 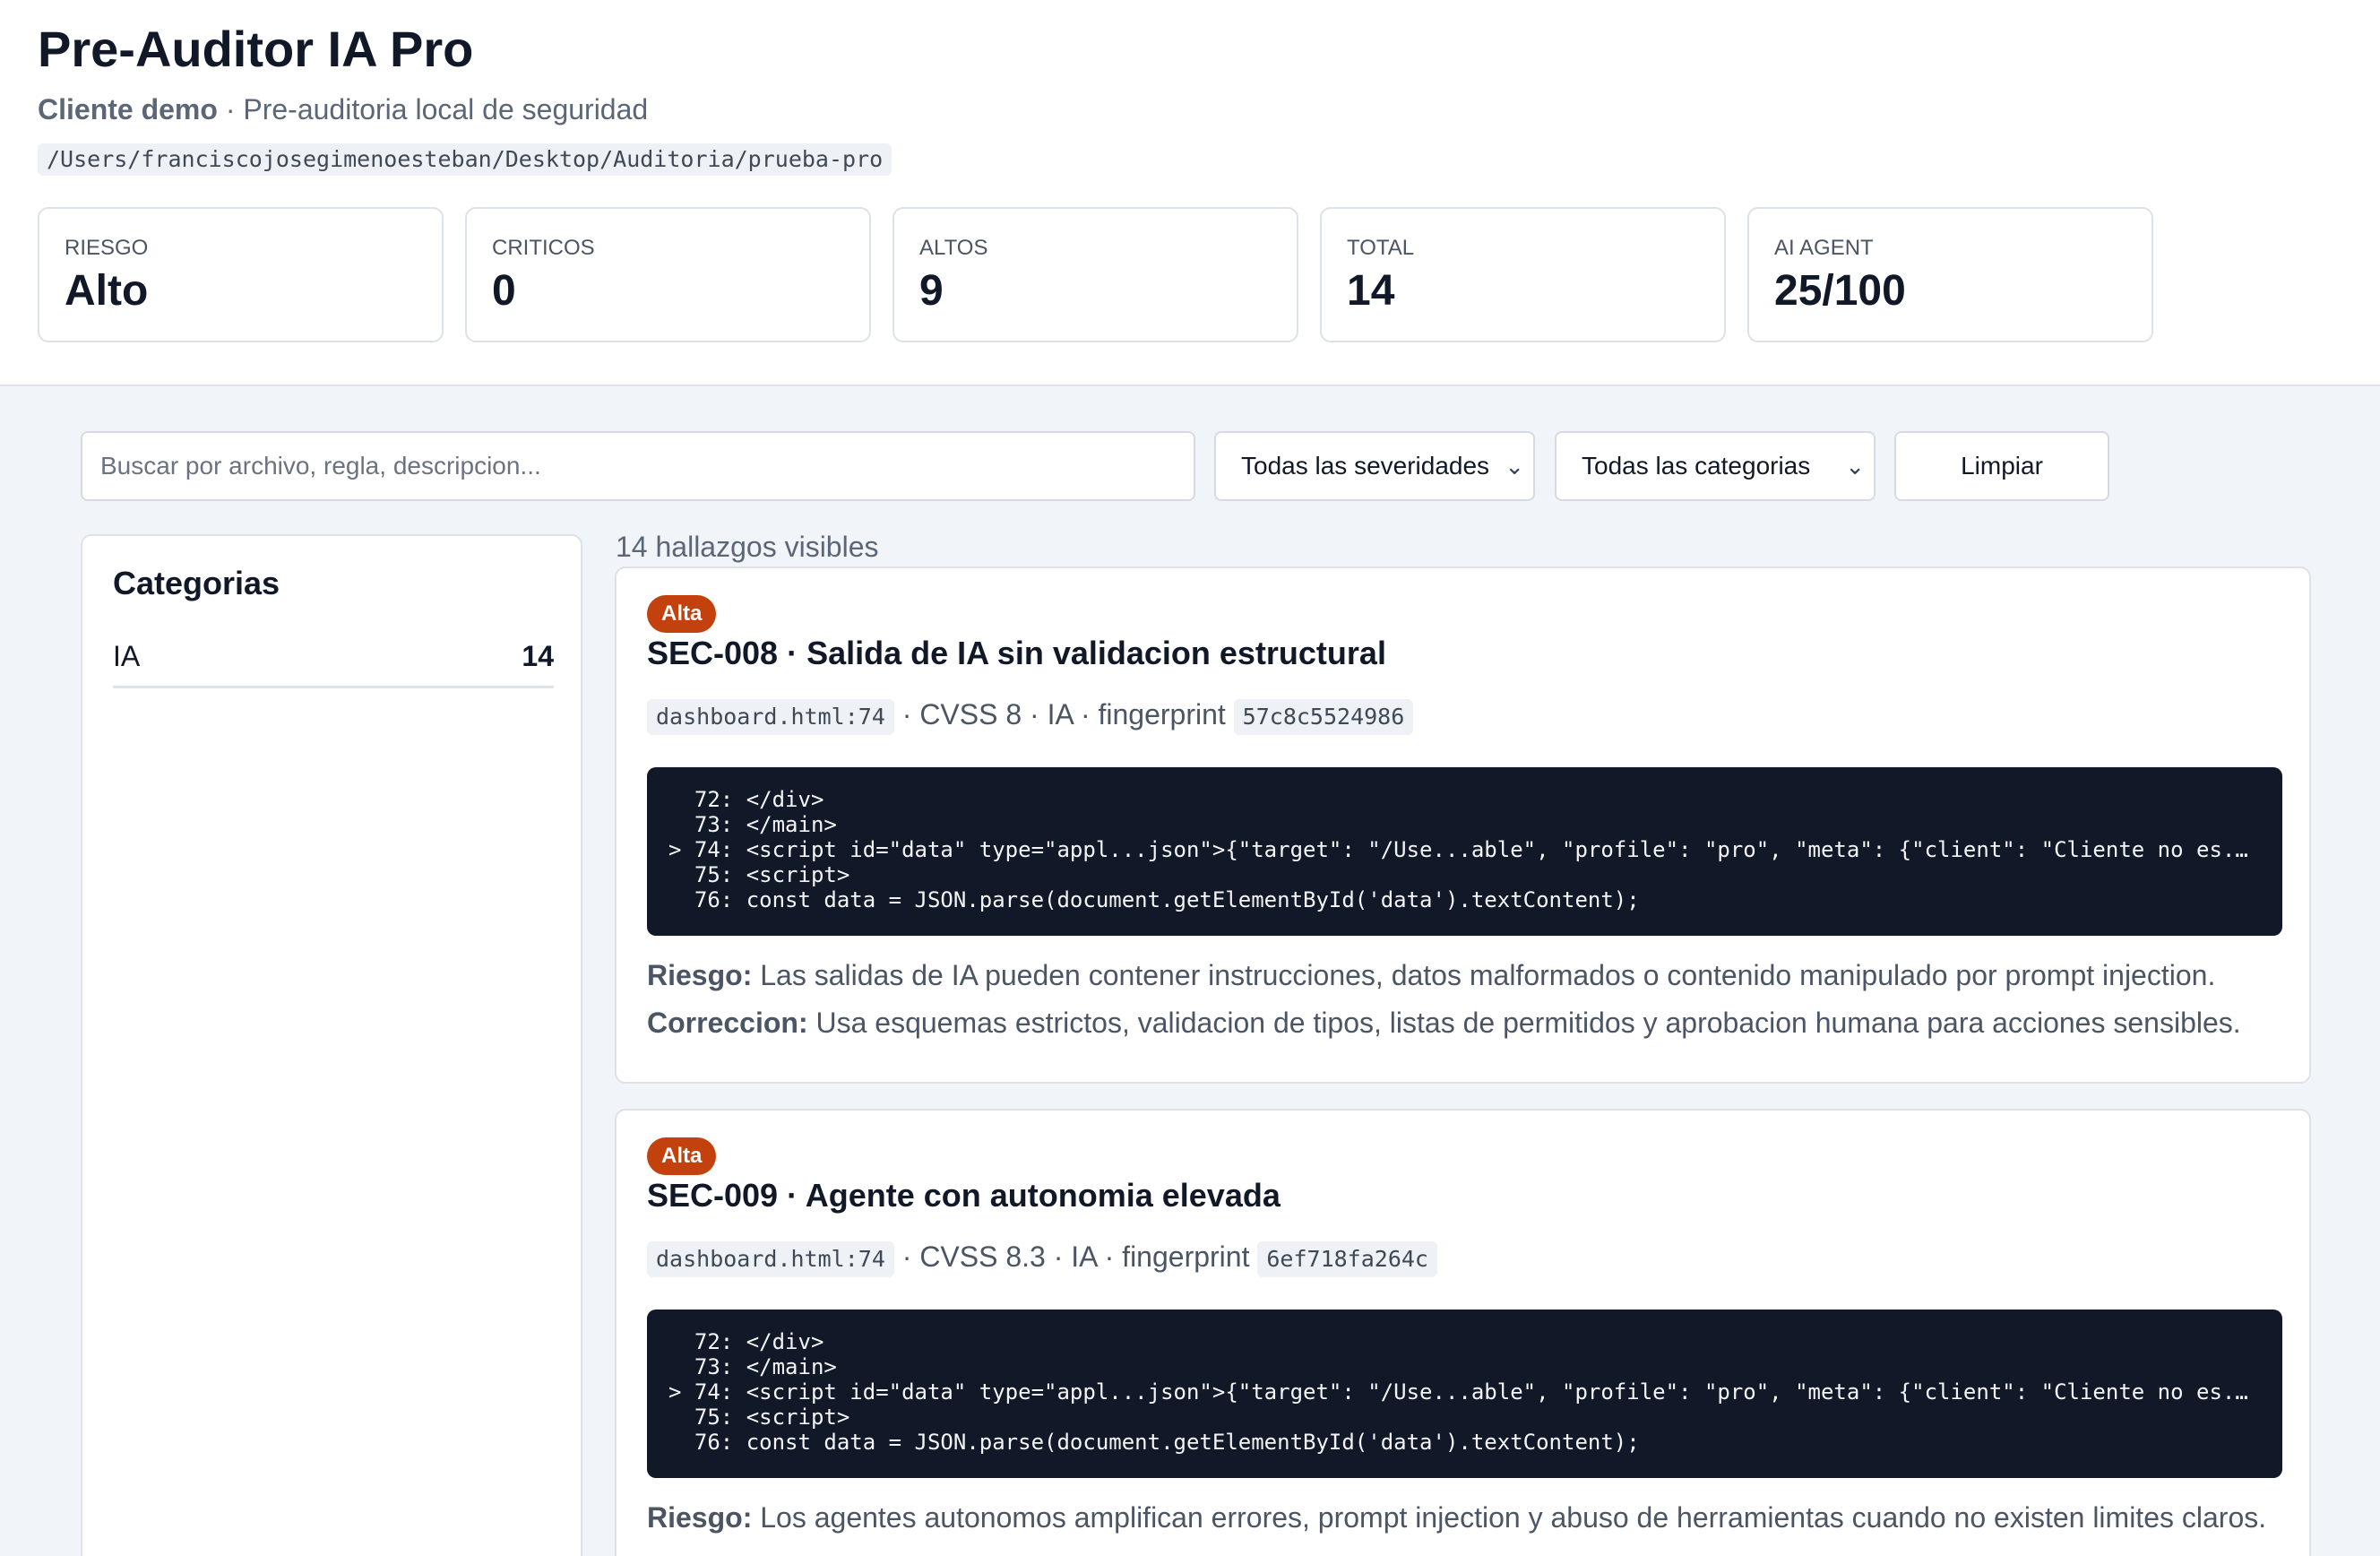 I want to click on findings-count: 14 hallazgos visibles, so click(x=747, y=547).